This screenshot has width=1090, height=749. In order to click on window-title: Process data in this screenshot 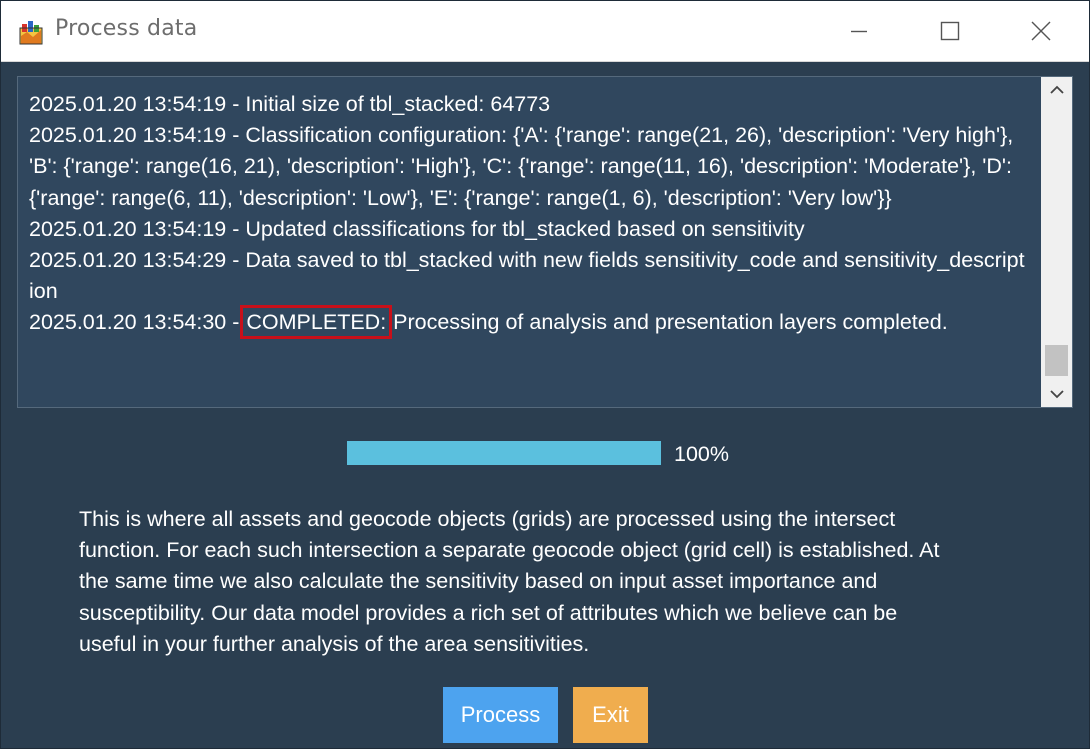, I will do `click(126, 28)`.